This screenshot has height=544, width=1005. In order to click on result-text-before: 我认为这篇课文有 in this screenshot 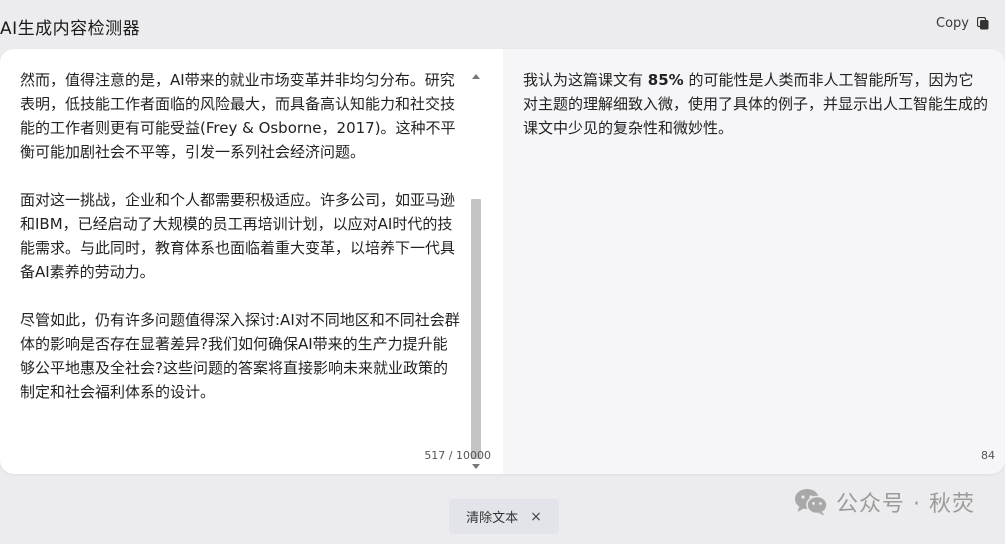, I will do `click(585, 80)`.